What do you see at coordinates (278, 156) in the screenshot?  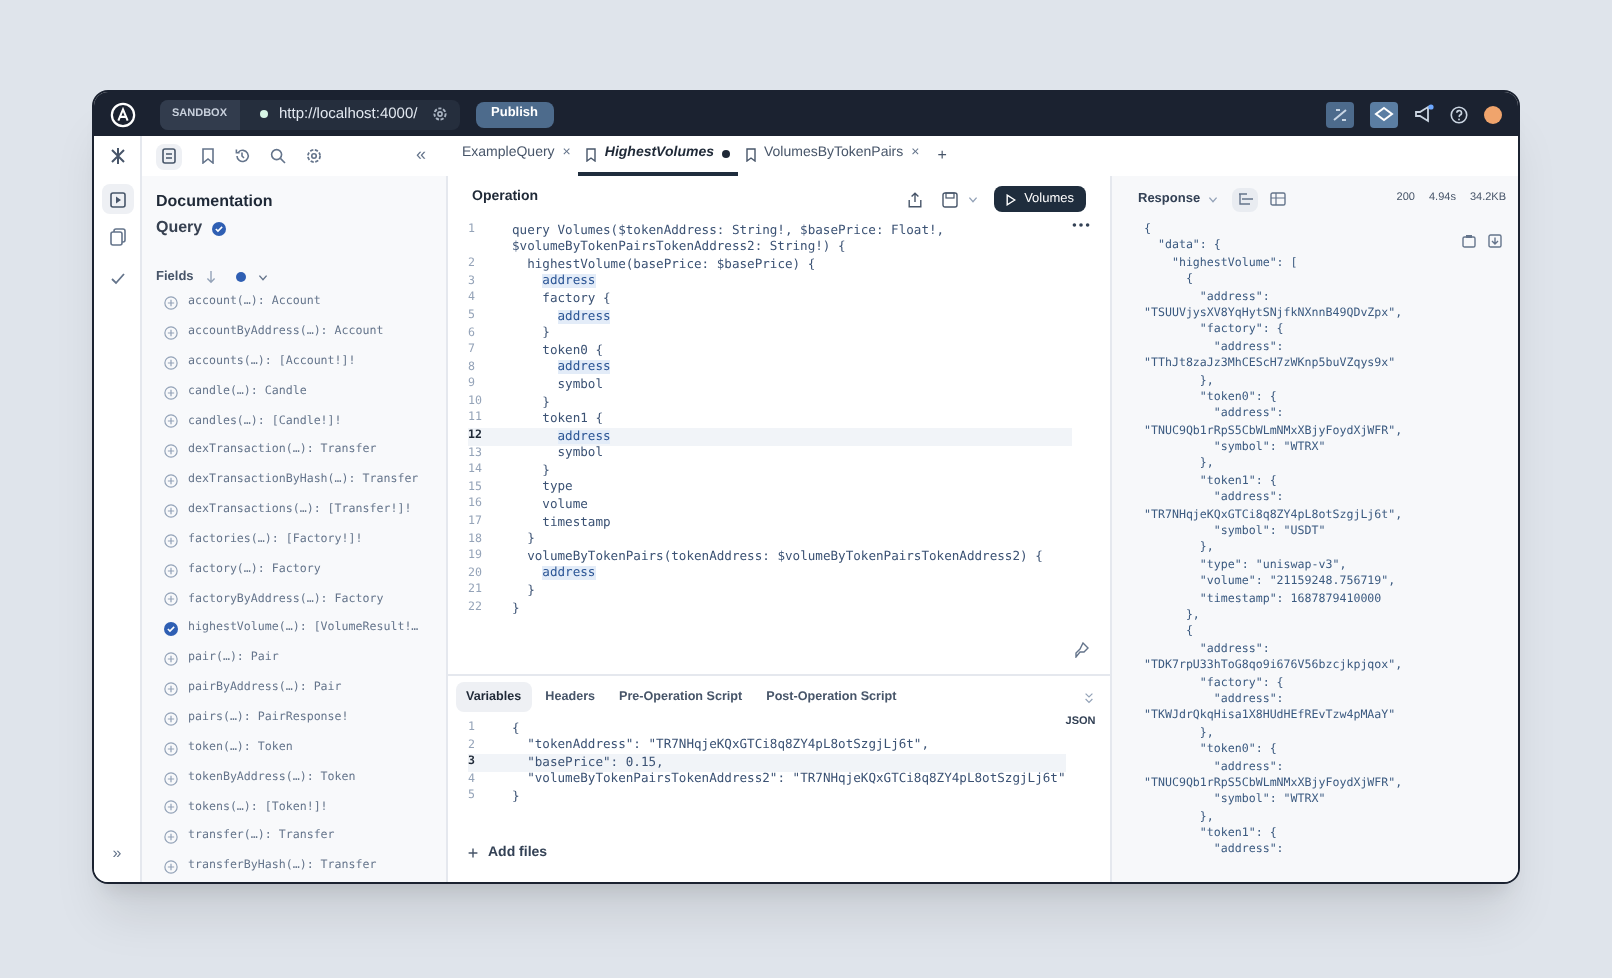 I see `search-icon` at bounding box center [278, 156].